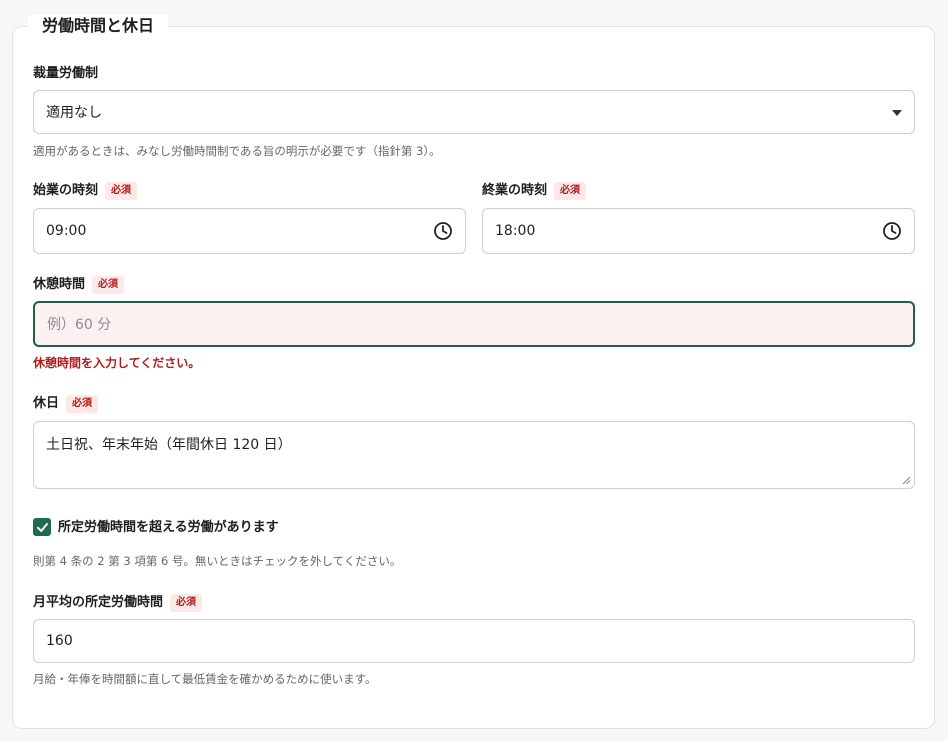  I want to click on discretionary-label: 裁量労働制, so click(65, 74).